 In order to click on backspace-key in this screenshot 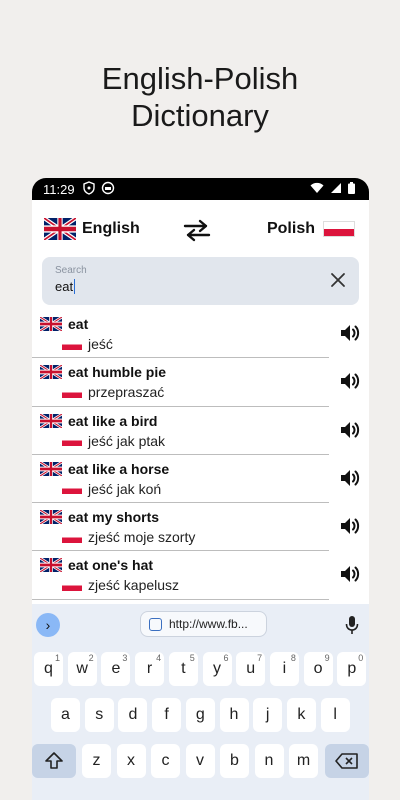, I will do `click(347, 761)`.